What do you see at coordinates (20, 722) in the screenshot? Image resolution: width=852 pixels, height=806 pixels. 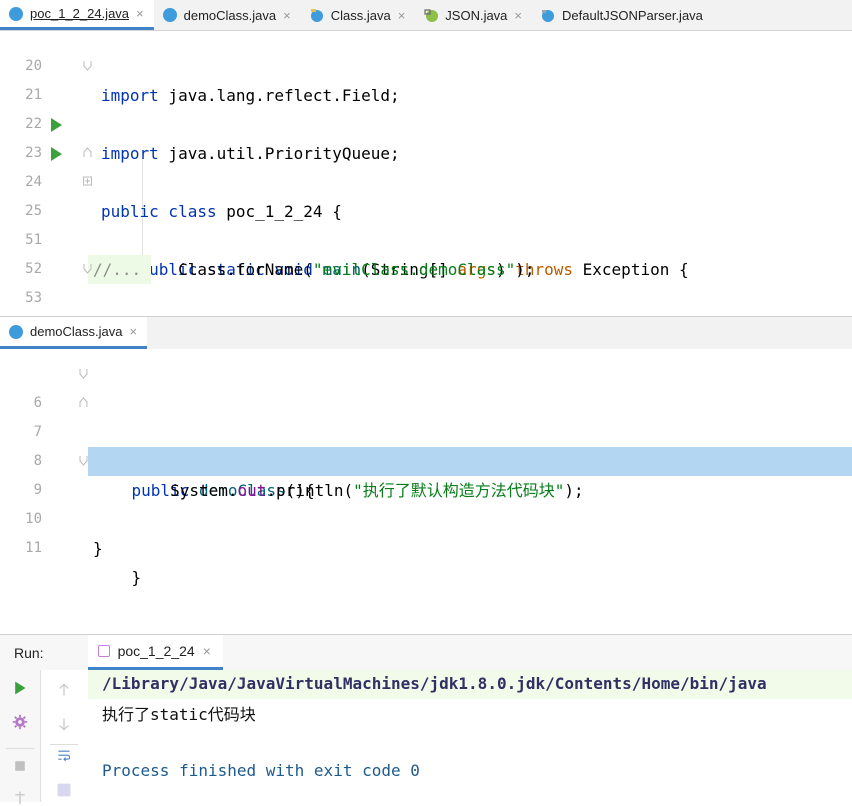 I see `settings-gear-icon` at bounding box center [20, 722].